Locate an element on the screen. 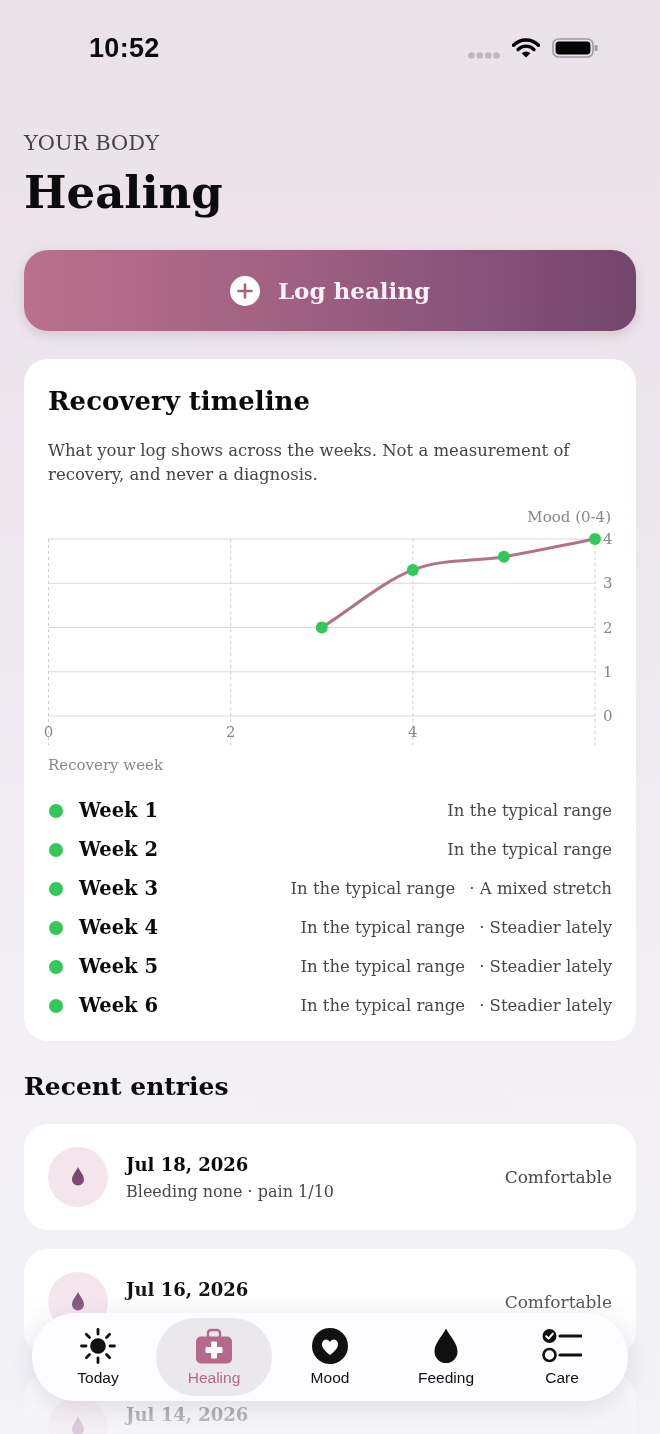 The image size is (660, 1434). y-axis-title: Mood (0-4) is located at coordinates (569, 517).